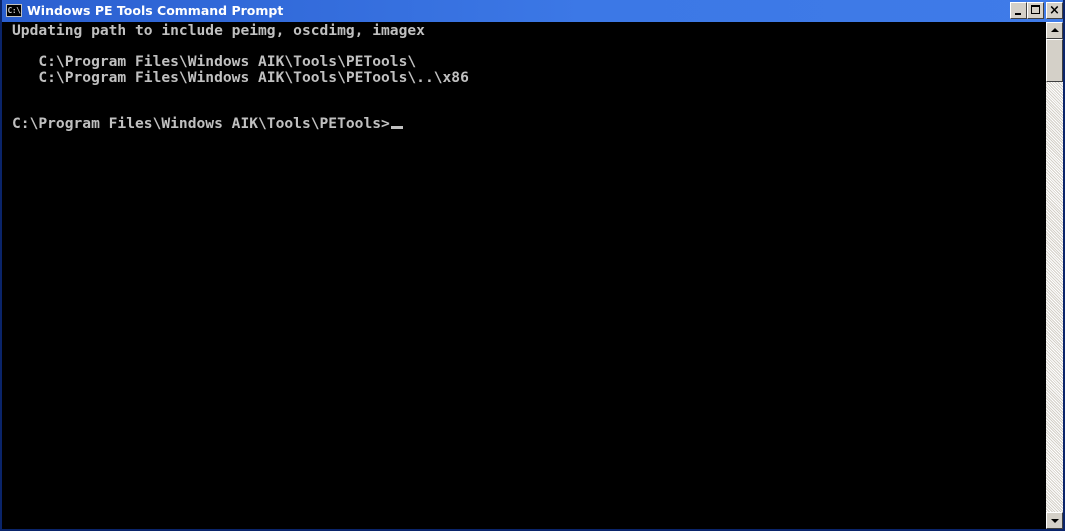  I want to click on window-title: Windows PE Tools Command Prompt, so click(155, 10).